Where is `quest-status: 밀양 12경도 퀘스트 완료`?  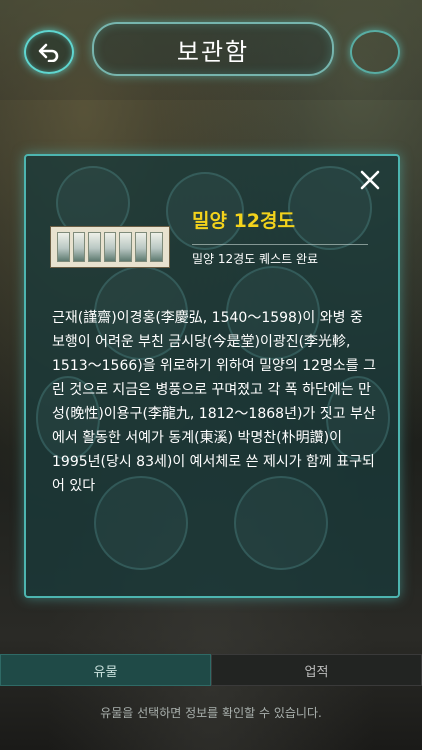 quest-status: 밀양 12경도 퀘스트 완료 is located at coordinates (255, 259).